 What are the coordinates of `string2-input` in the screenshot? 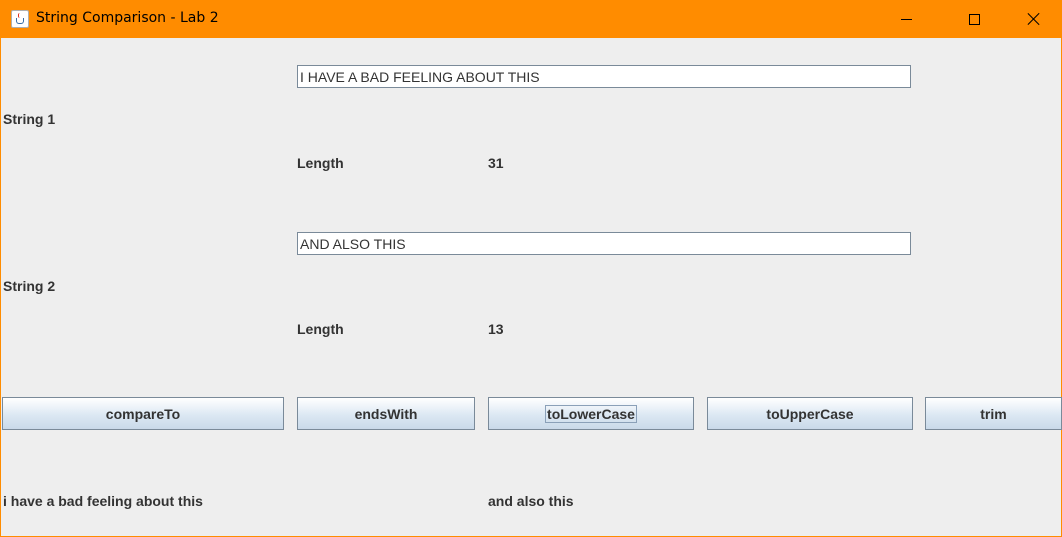 It's located at (604, 243).